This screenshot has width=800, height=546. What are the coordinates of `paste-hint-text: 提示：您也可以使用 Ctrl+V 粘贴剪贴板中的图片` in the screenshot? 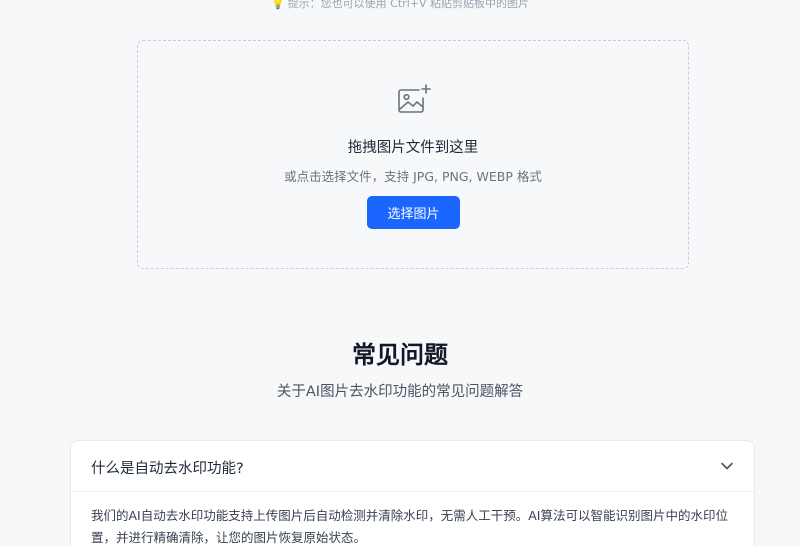 It's located at (408, 5).